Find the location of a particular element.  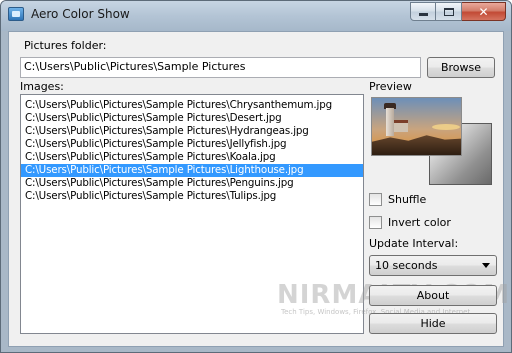

update-interval-label: Update Interval: is located at coordinates (414, 243).